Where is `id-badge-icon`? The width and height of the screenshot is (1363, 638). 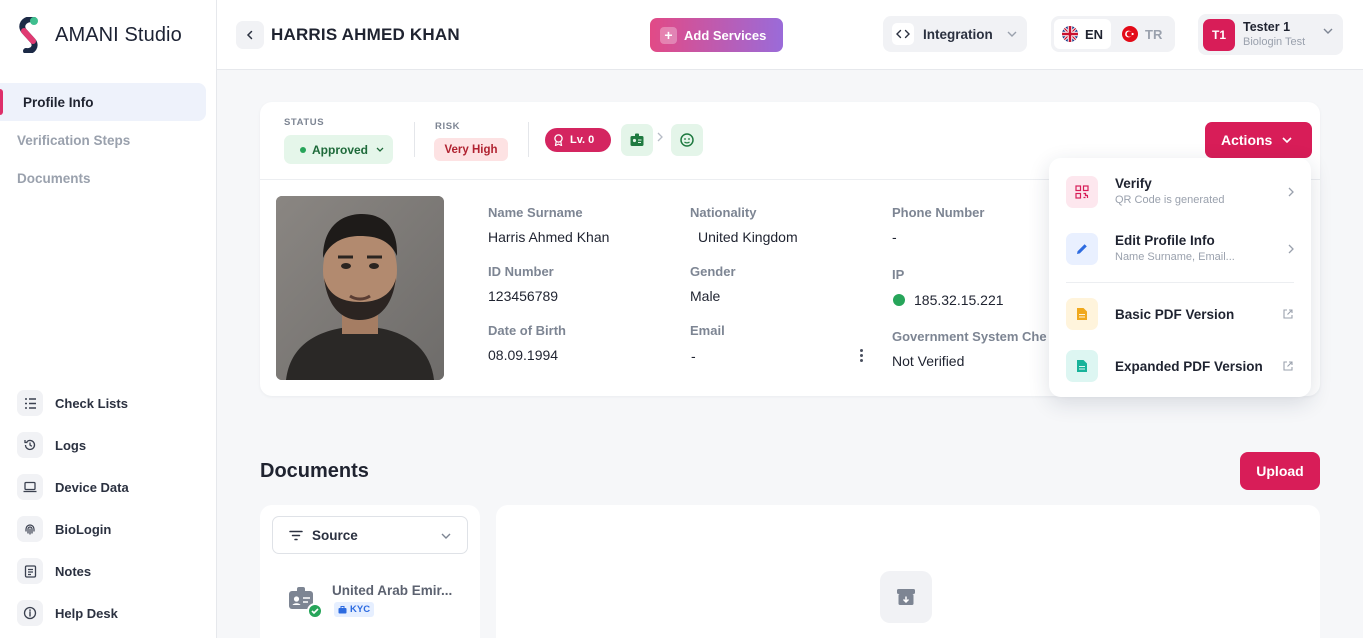 id-badge-icon is located at coordinates (637, 139).